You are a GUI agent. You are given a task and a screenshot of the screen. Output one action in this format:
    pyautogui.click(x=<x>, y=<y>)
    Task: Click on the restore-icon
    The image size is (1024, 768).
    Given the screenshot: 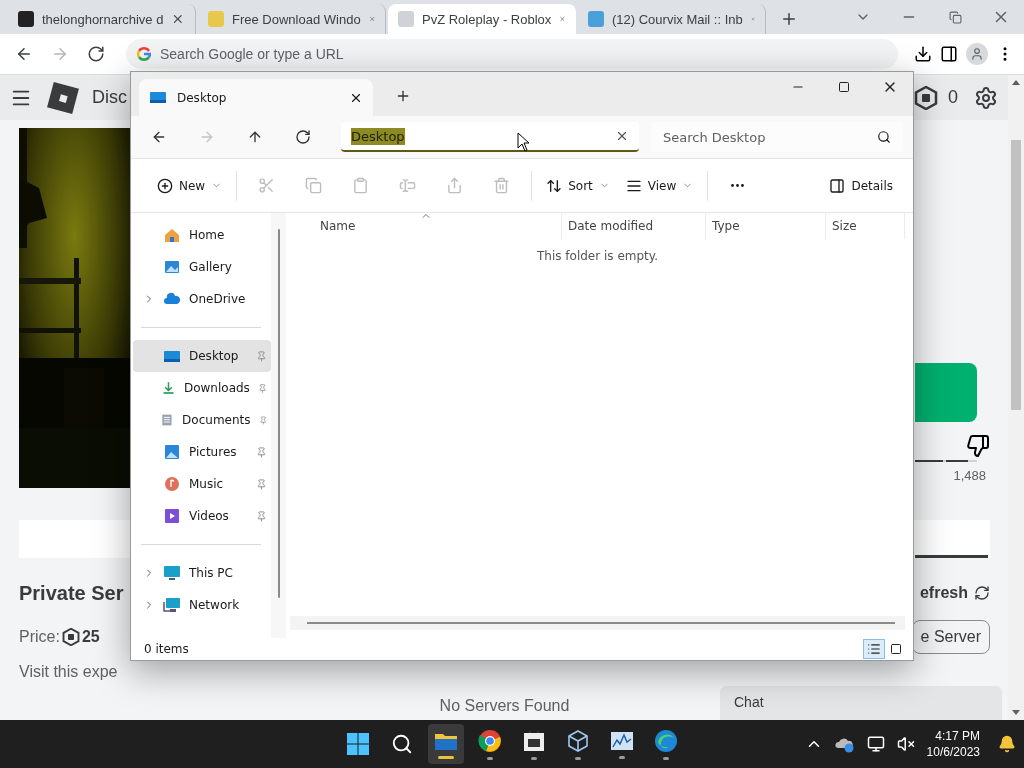 What is the action you would take?
    pyautogui.click(x=955, y=17)
    